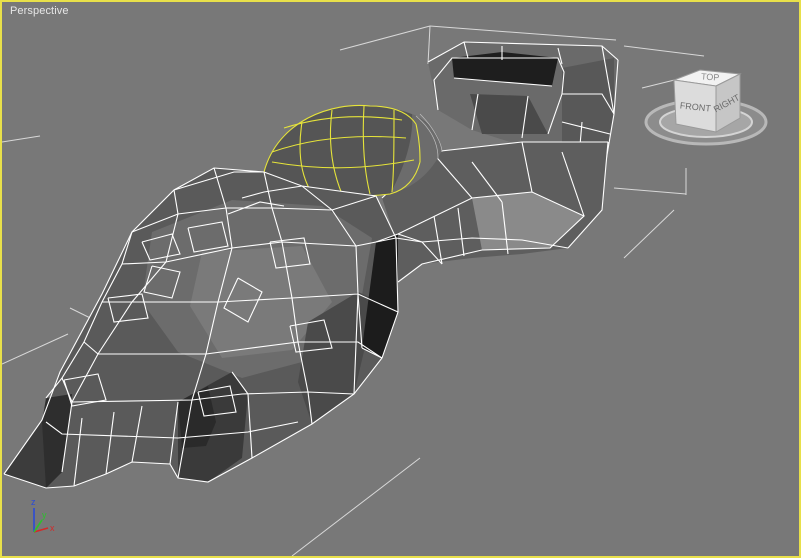 This screenshot has height=558, width=801. Describe the element at coordinates (39, 11) in the screenshot. I see `viewport-label: Perspective` at that location.